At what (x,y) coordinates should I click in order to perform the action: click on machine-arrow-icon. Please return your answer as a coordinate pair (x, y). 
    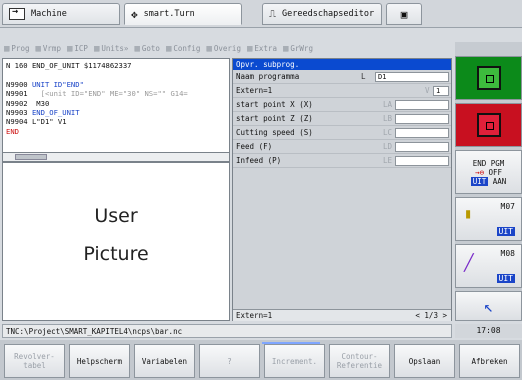
    Looking at the image, I should click on (17, 13).